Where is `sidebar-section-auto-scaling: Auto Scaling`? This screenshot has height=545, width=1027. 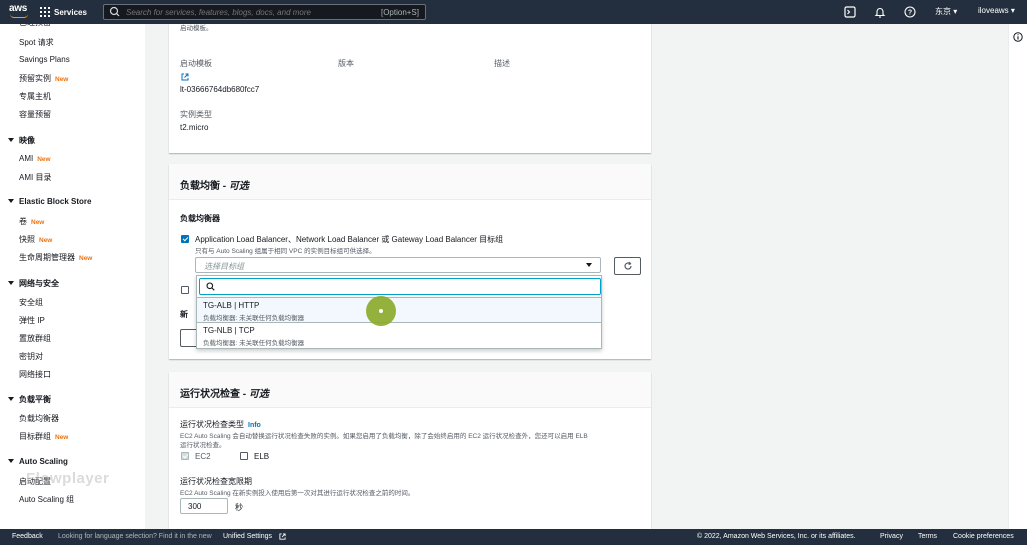
sidebar-section-auto-scaling: Auto Scaling is located at coordinates (38, 461).